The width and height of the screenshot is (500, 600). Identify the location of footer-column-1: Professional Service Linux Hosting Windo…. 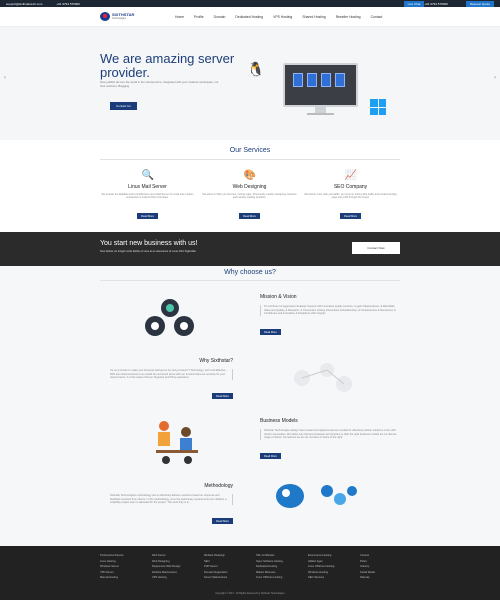
(112, 567).